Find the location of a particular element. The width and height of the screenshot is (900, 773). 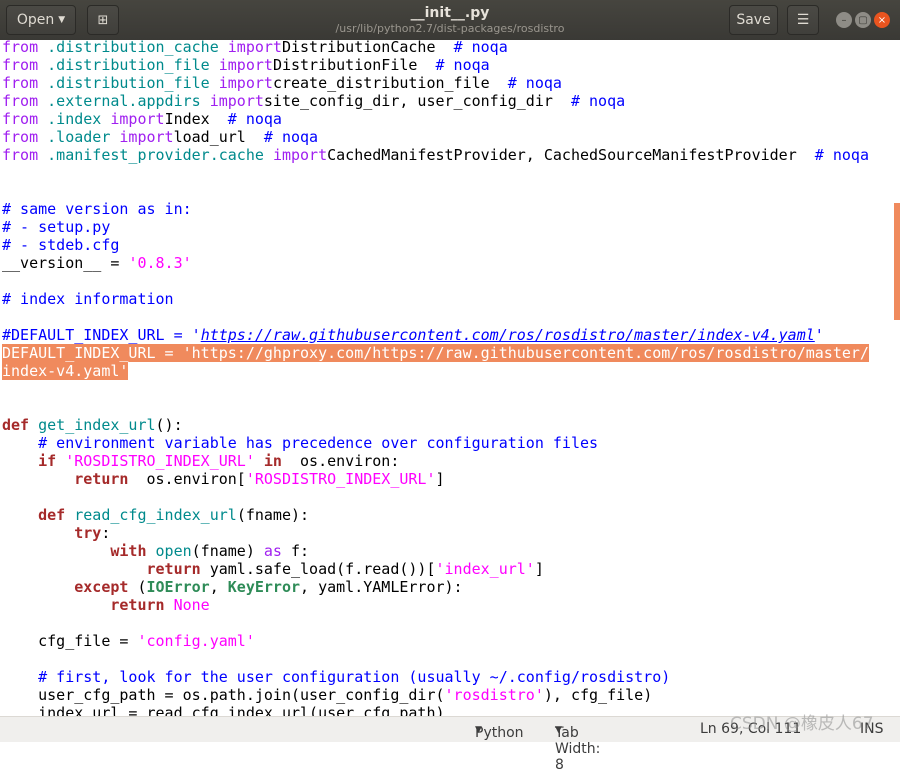

code-token: create_distribution_file is located at coordinates (390, 83).